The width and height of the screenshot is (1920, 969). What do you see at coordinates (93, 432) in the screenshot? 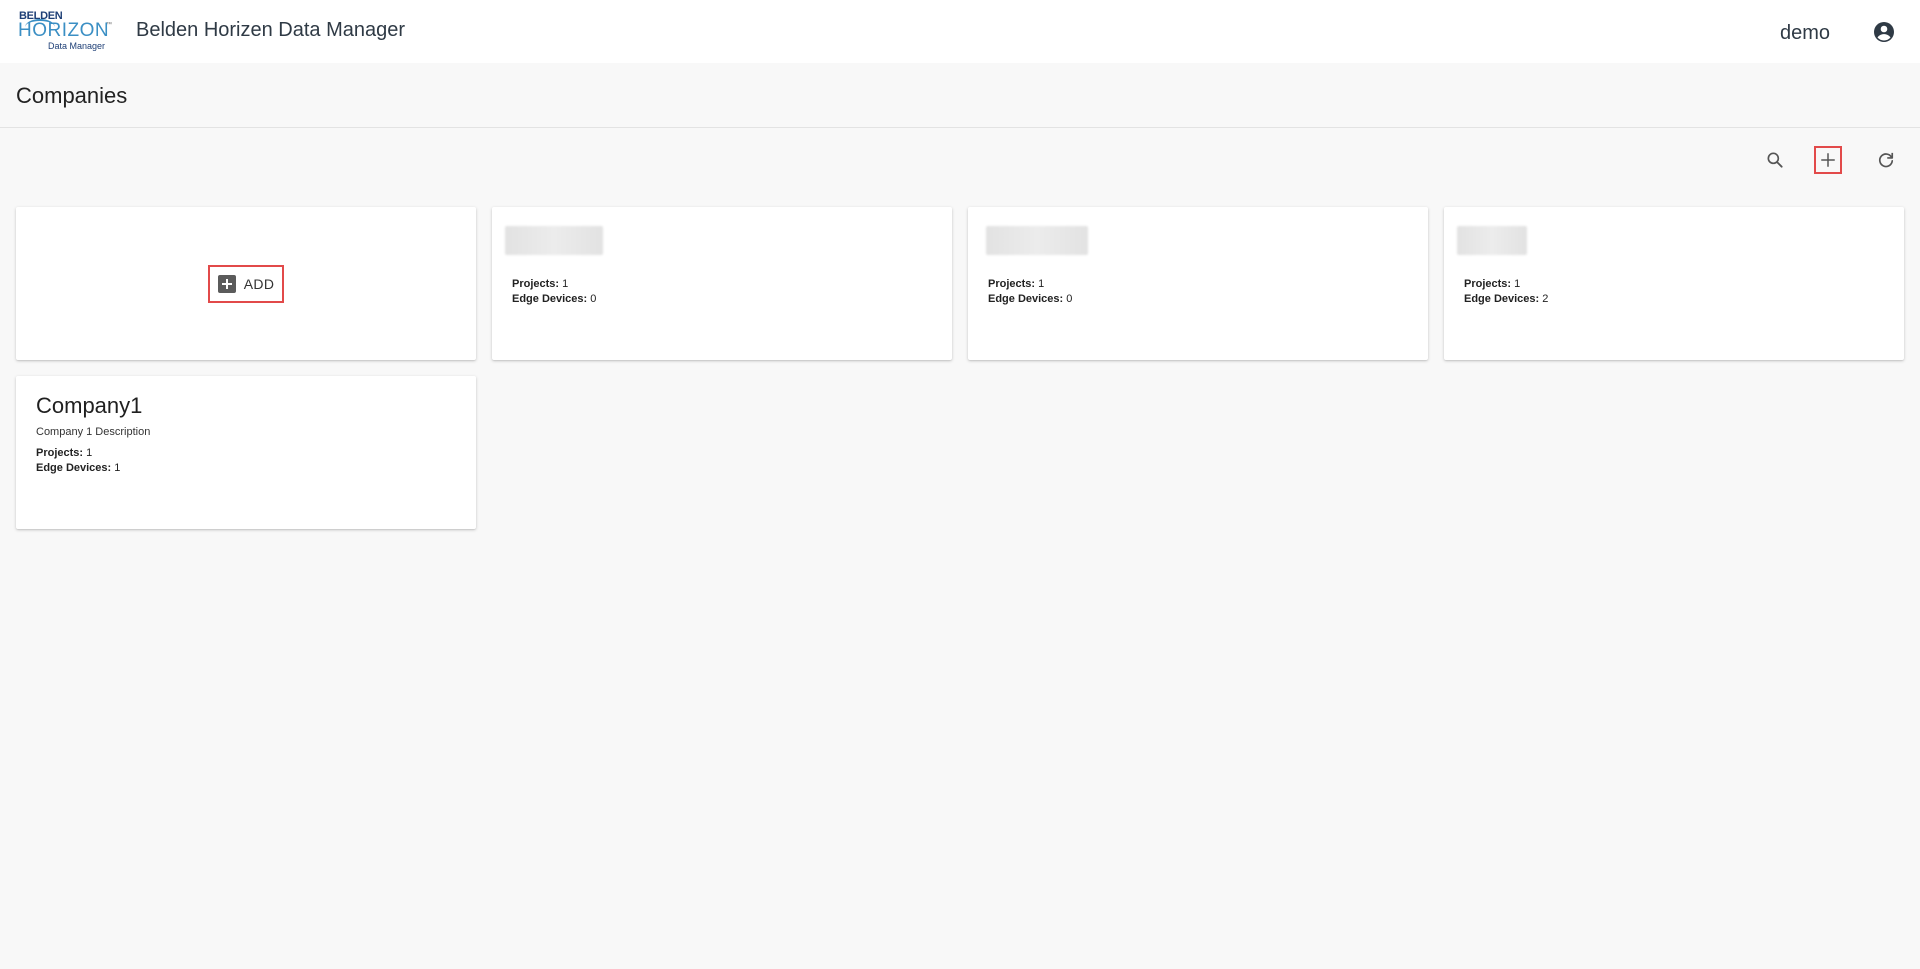
I see `company-description: Company 1 Description` at bounding box center [93, 432].